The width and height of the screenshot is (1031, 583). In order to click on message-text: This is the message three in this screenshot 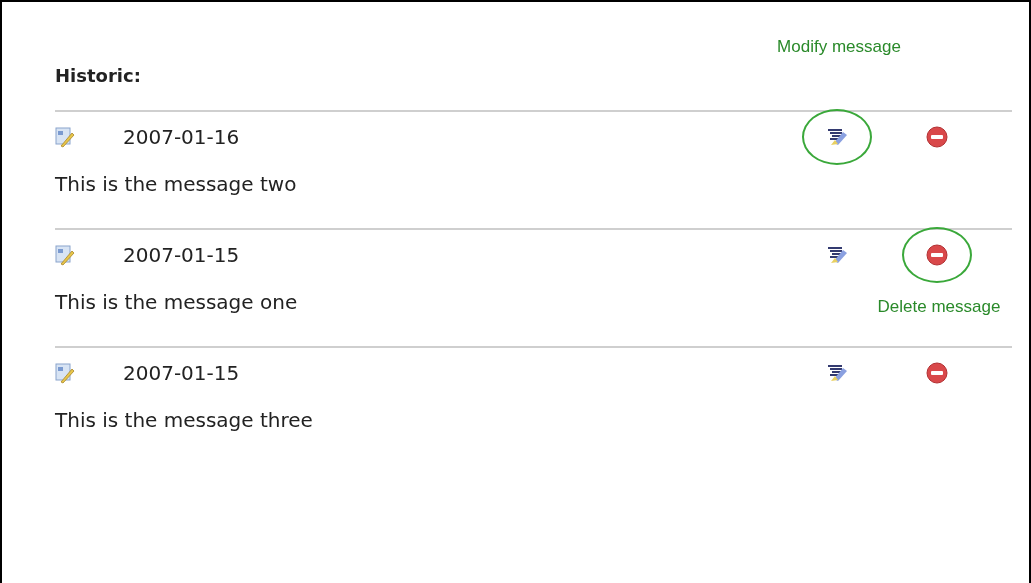, I will do `click(184, 420)`.